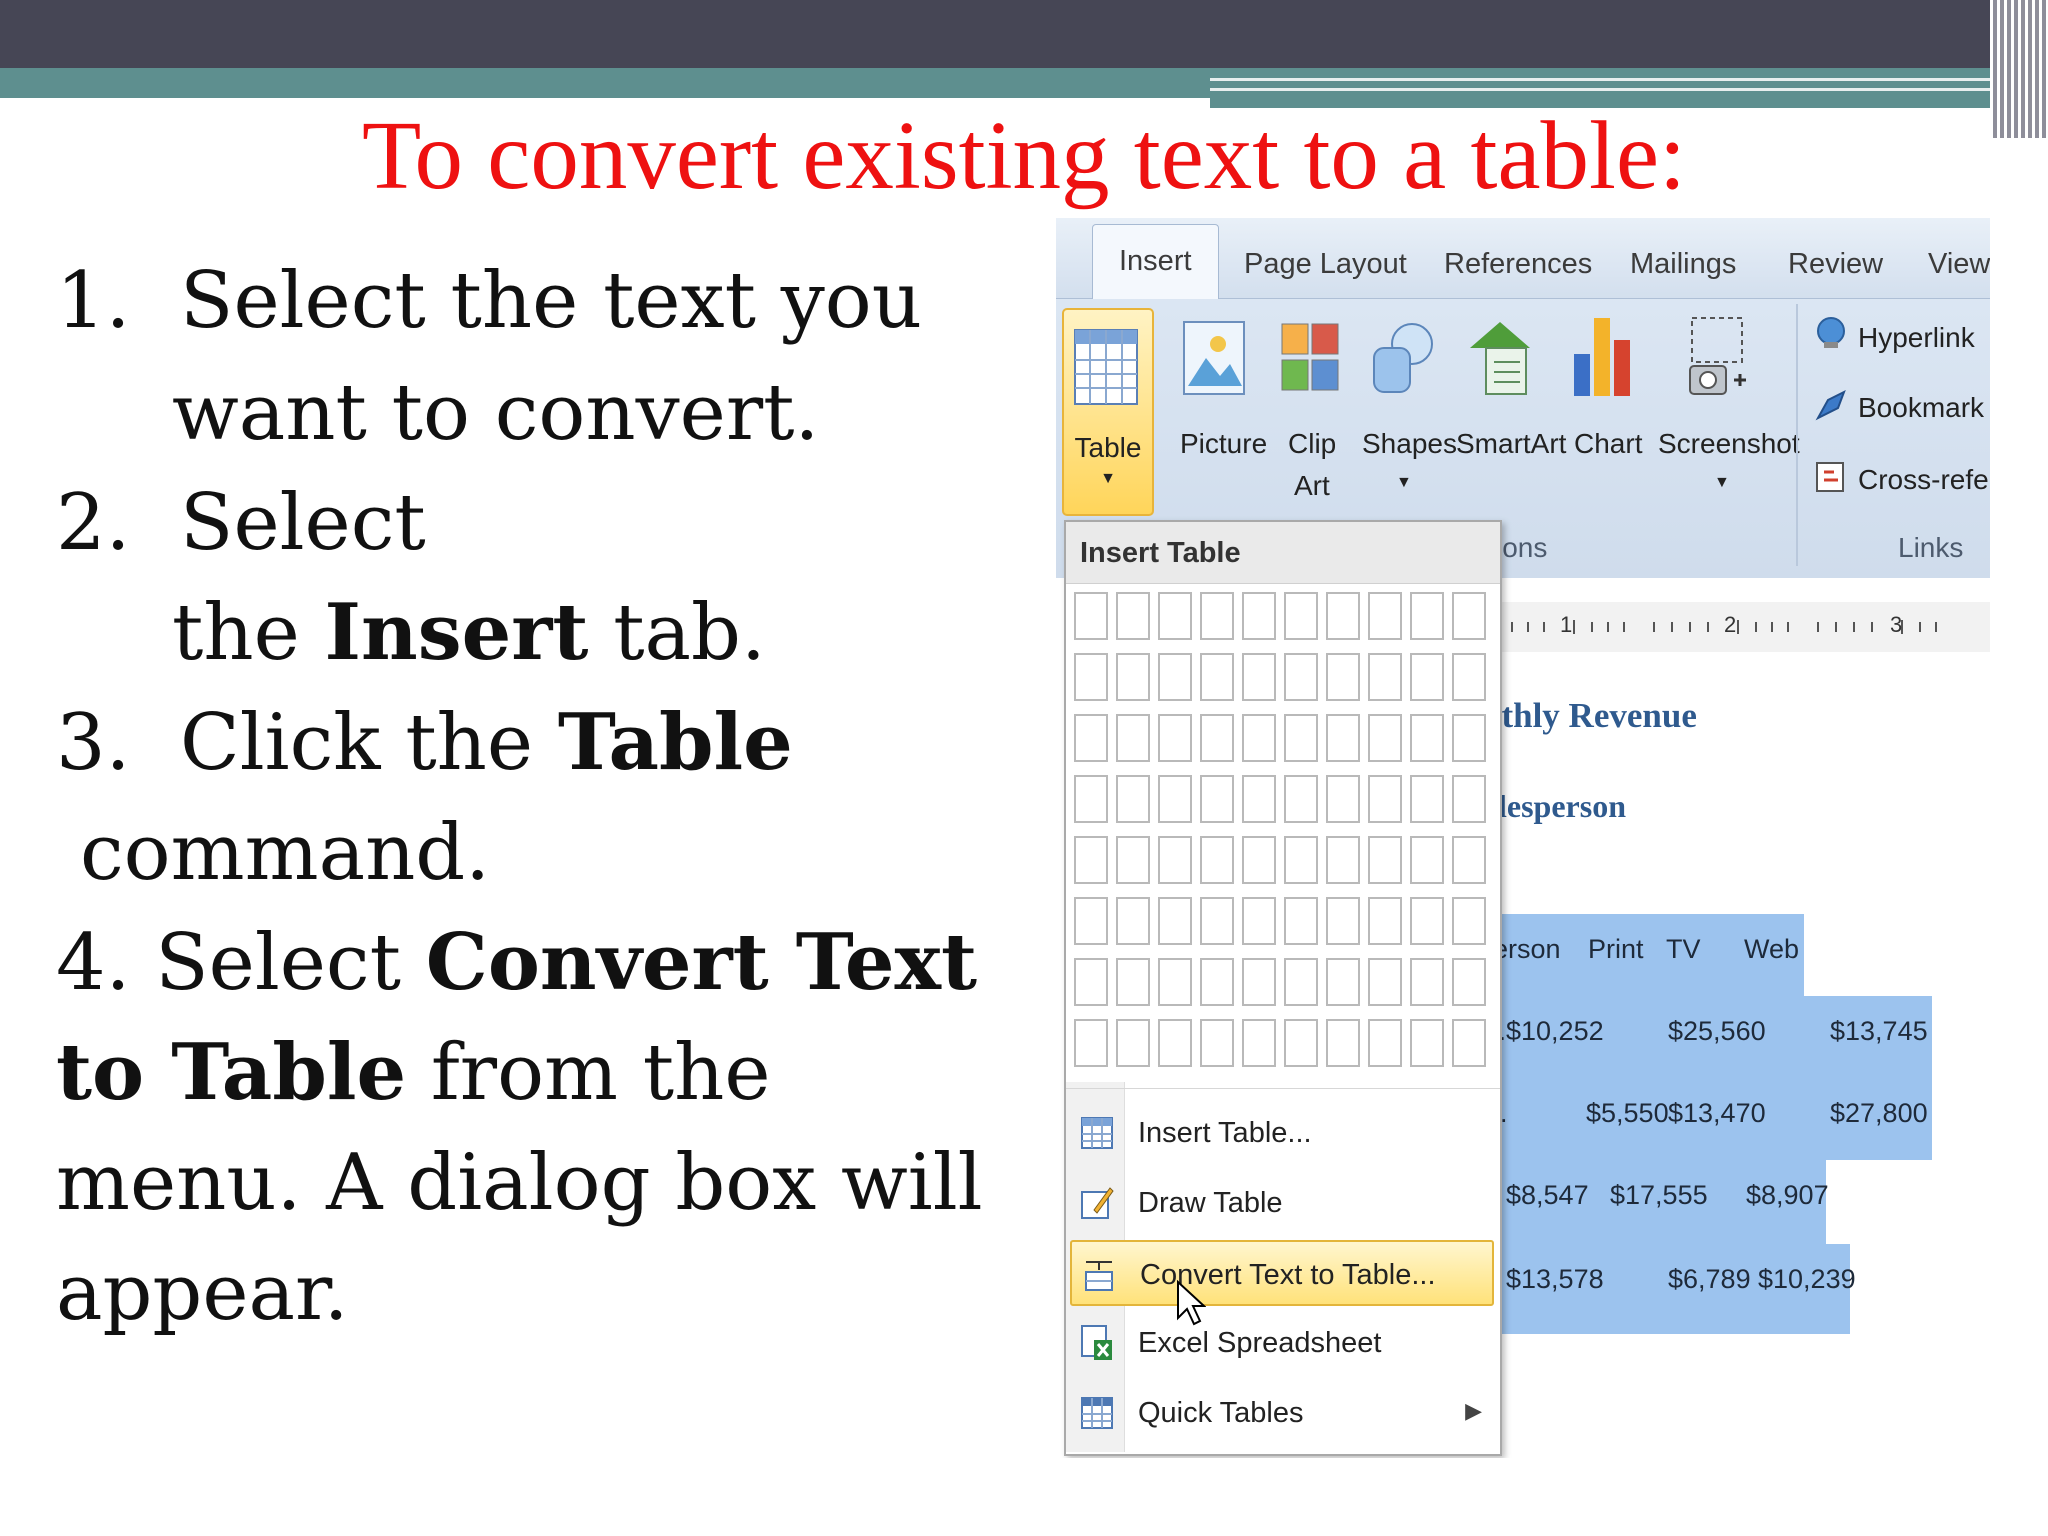  I want to click on tab-references: References, so click(1518, 264).